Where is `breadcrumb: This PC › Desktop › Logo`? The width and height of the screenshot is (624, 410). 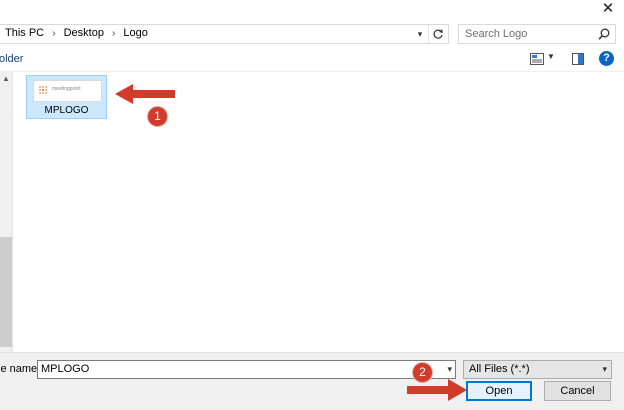 breadcrumb: This PC › Desktop › Logo is located at coordinates (76, 33).